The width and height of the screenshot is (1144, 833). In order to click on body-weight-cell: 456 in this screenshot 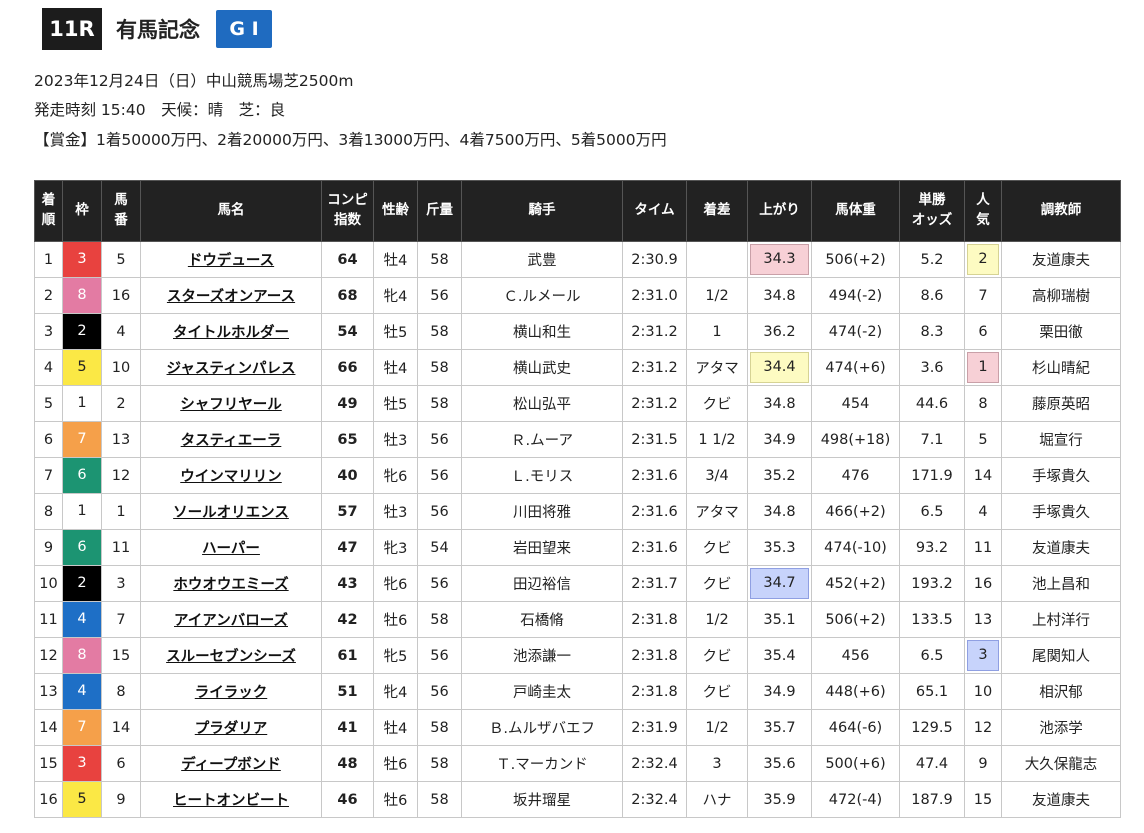, I will do `click(855, 655)`.